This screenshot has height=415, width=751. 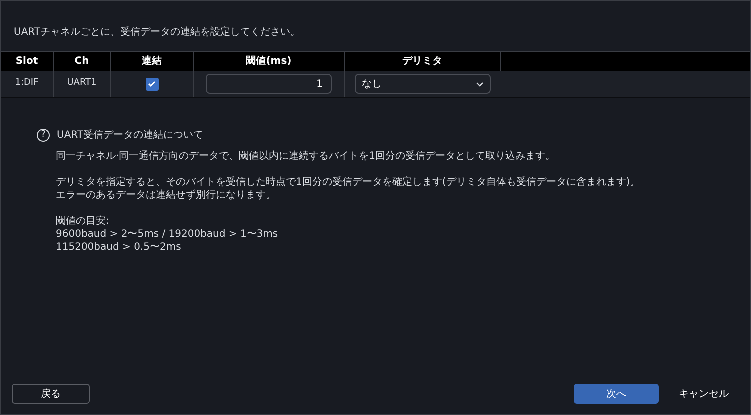 What do you see at coordinates (168, 234) in the screenshot?
I see `info-text: 9600baud > 2〜5ms / 19200baud > 1〜3ms` at bounding box center [168, 234].